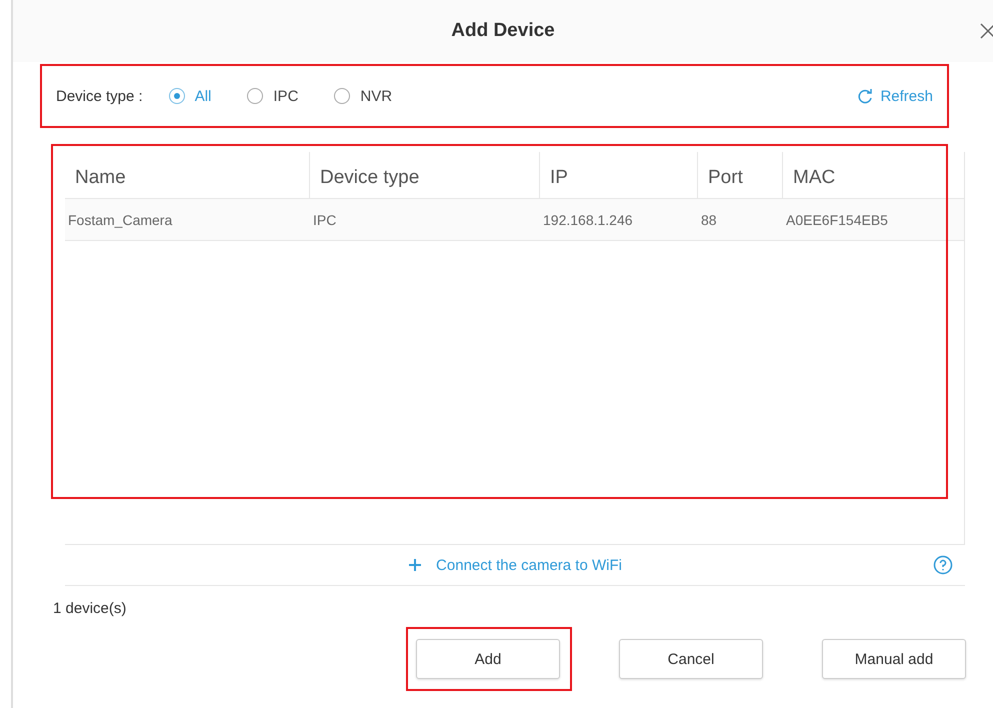 The width and height of the screenshot is (993, 708). What do you see at coordinates (376, 96) in the screenshot?
I see `radio-label: NVR` at bounding box center [376, 96].